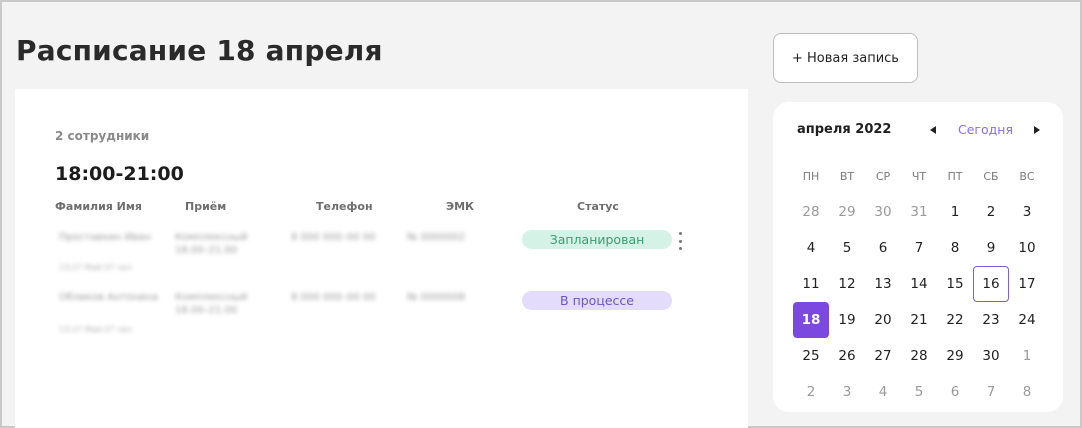 This screenshot has width=1082, height=428. I want to click on next-month-icon, so click(1037, 130).